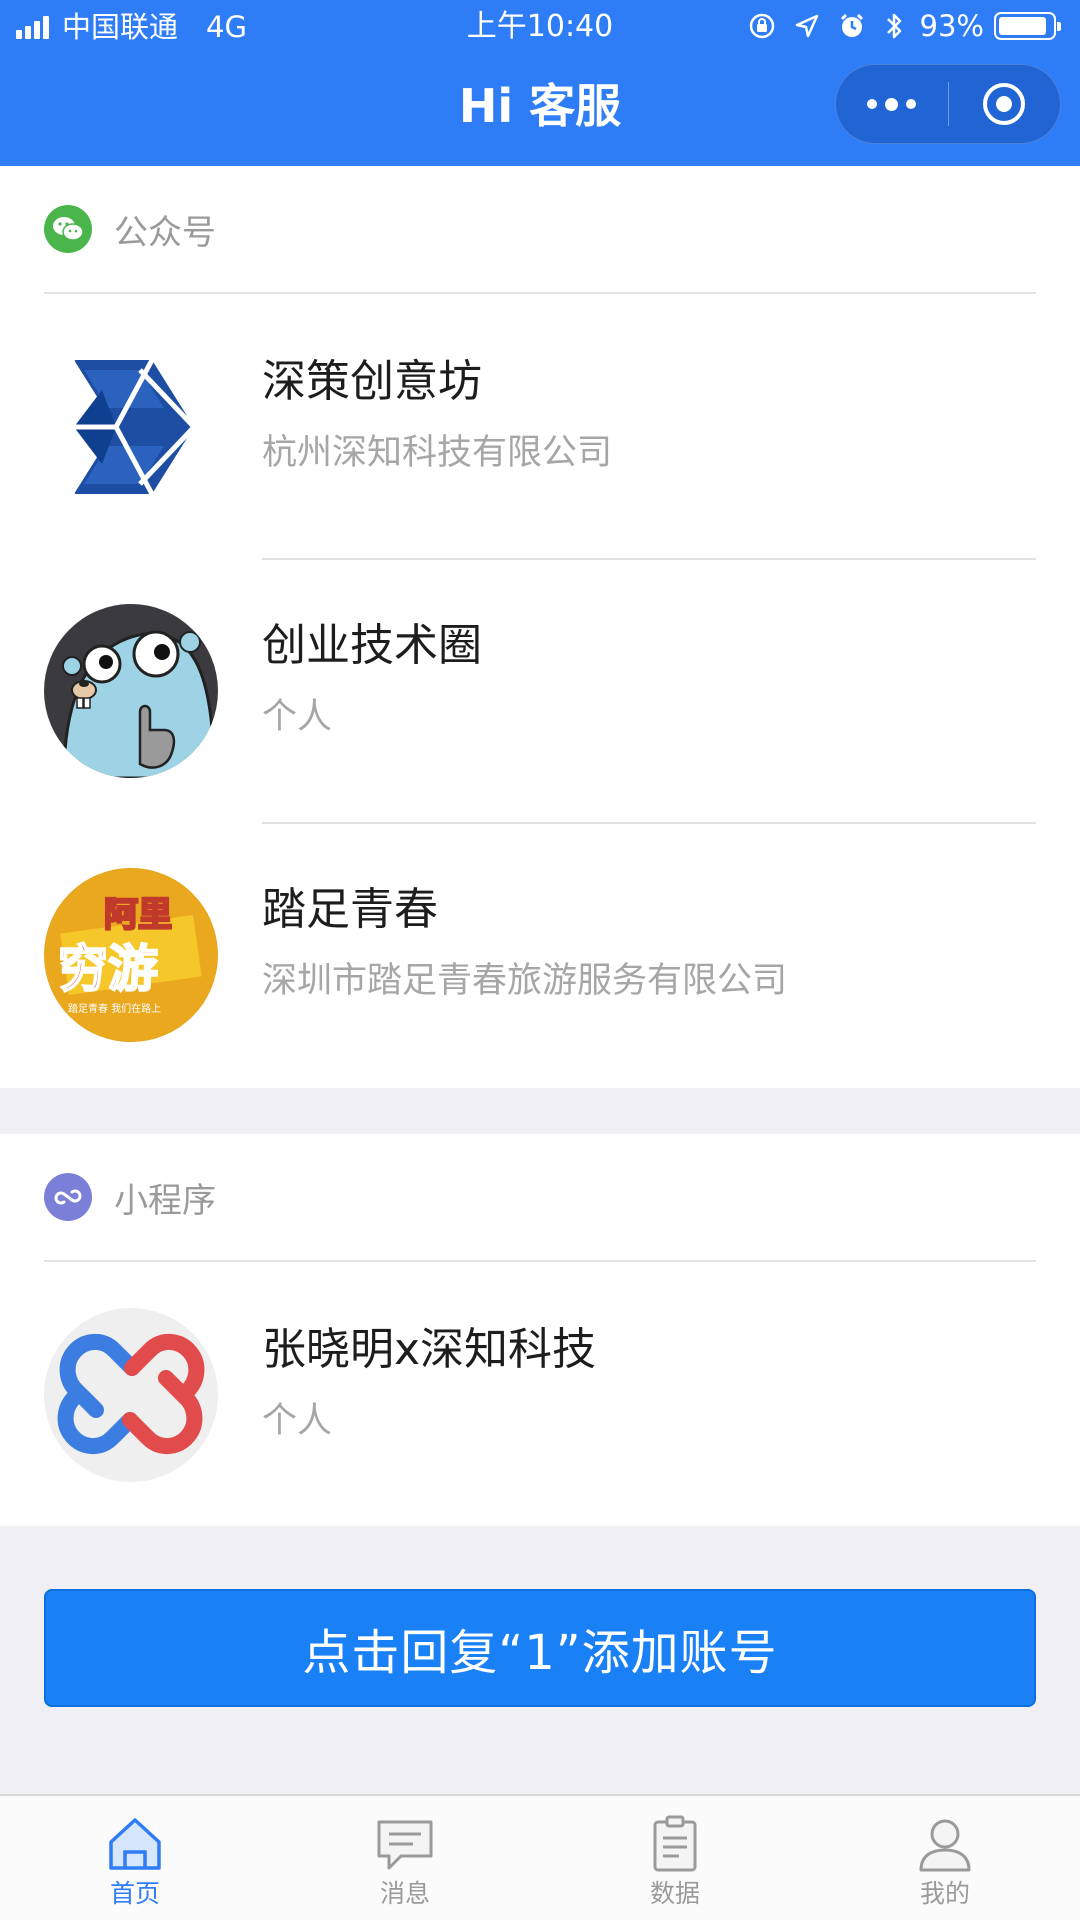  What do you see at coordinates (108, 969) in the screenshot?
I see `logo-text-main: 穷游` at bounding box center [108, 969].